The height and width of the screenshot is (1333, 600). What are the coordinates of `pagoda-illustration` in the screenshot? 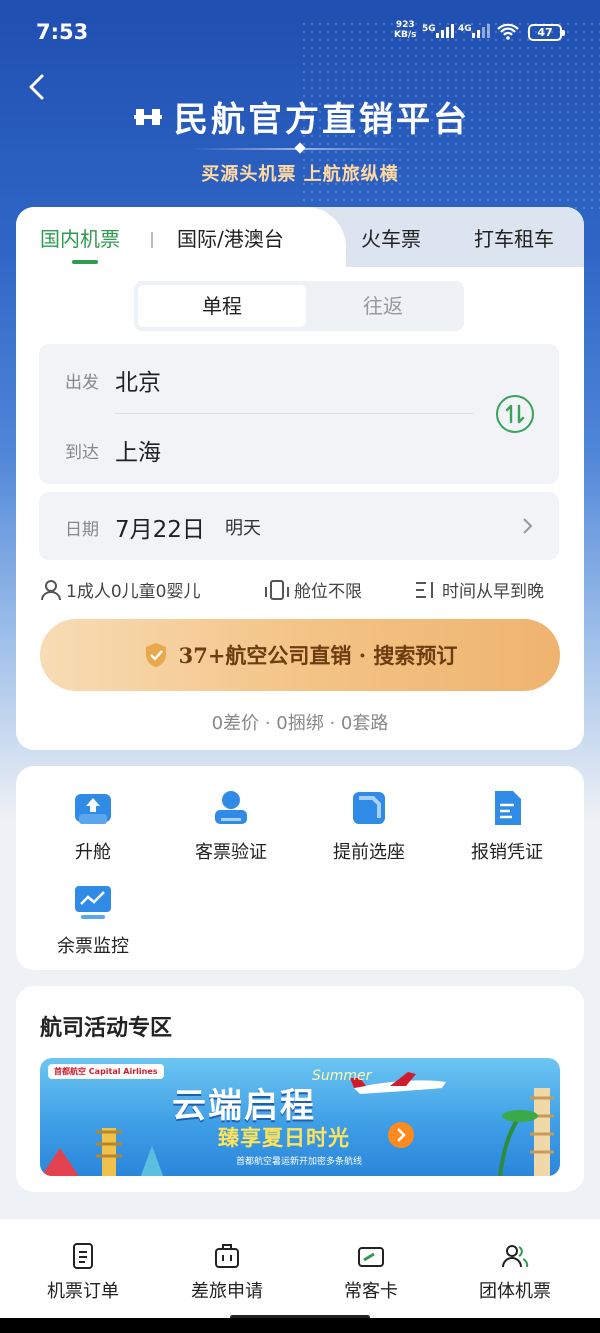 It's located at (102, 1152).